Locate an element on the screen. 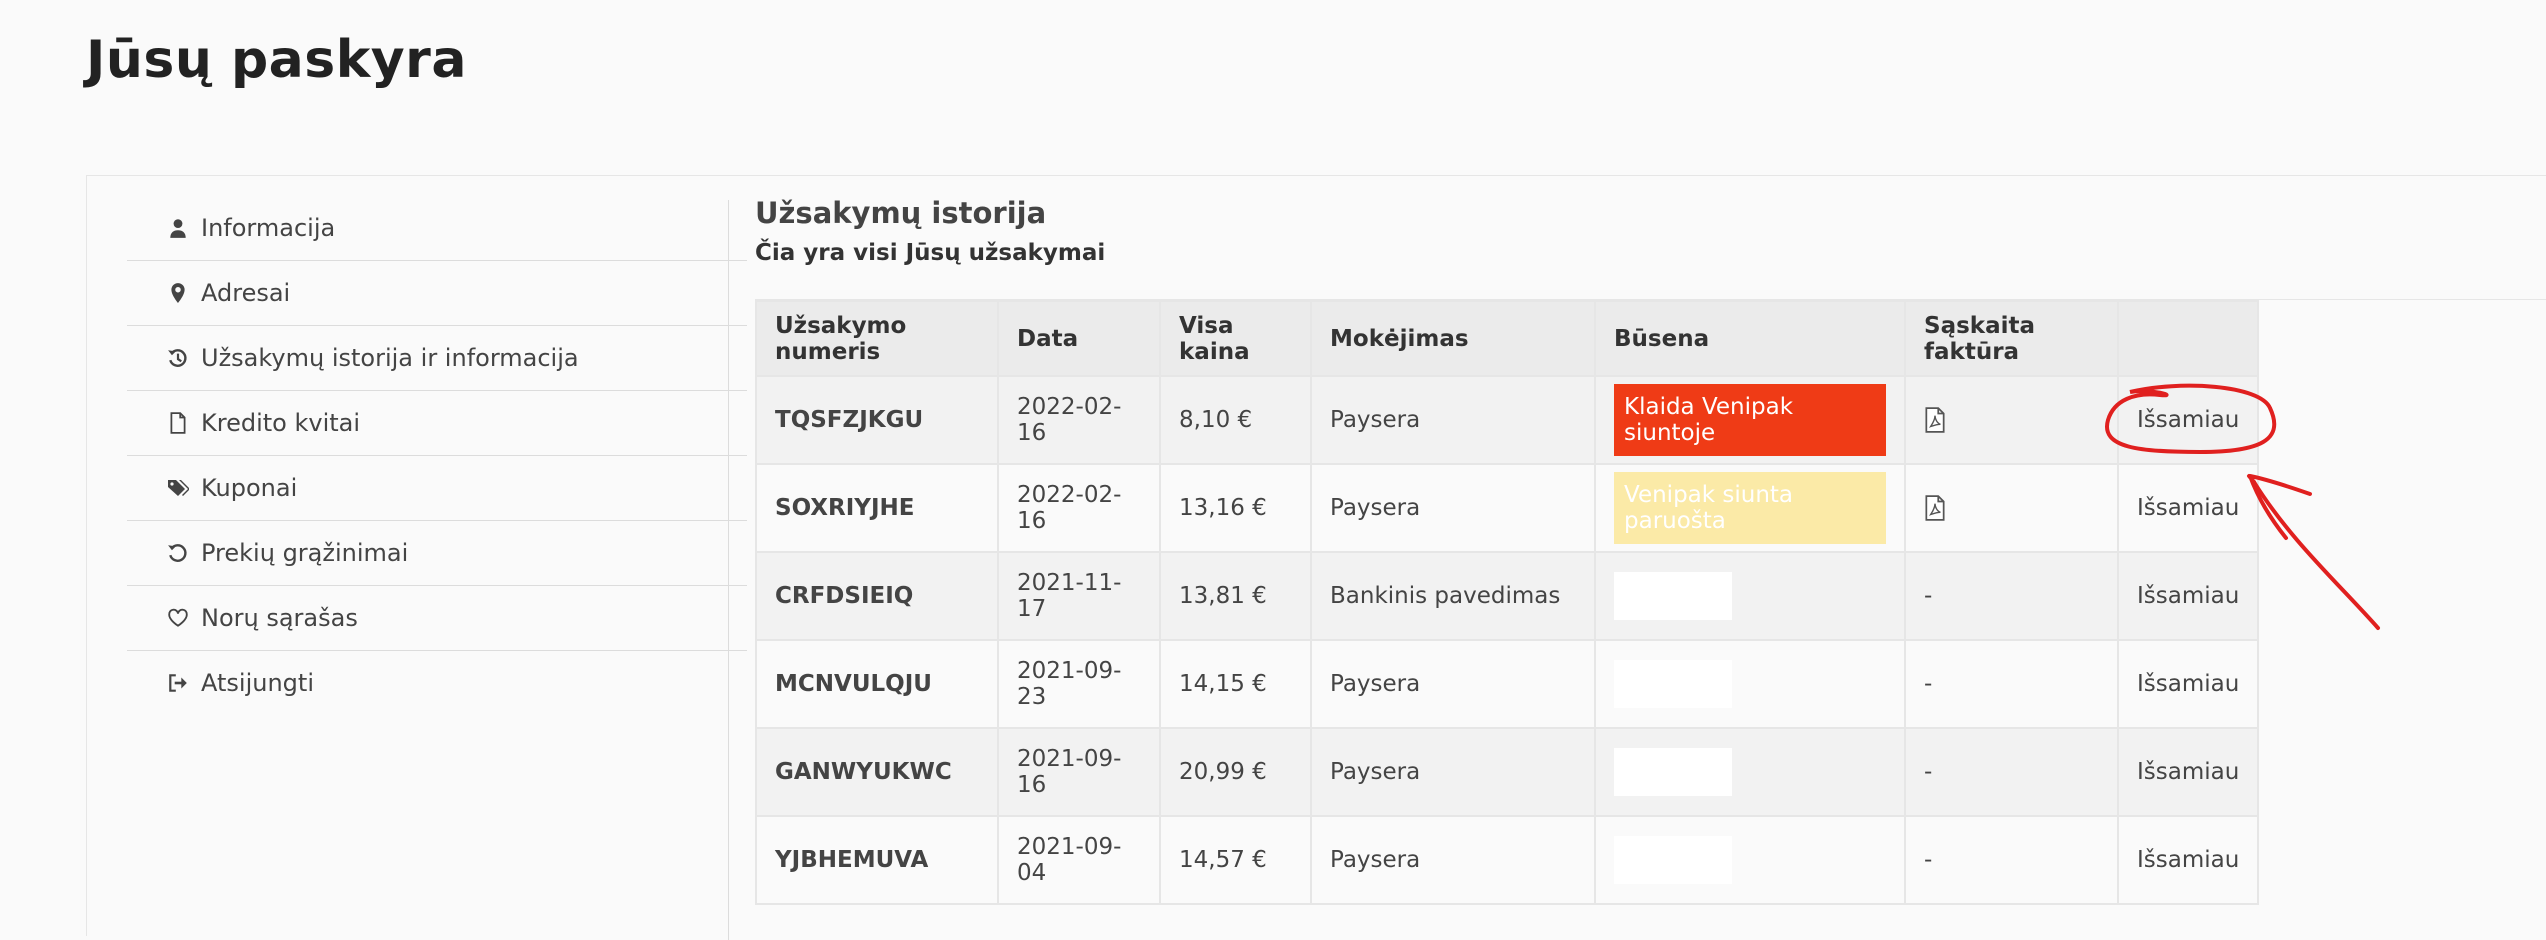 The image size is (2546, 940). order-total: 14,57 € is located at coordinates (1235, 860).